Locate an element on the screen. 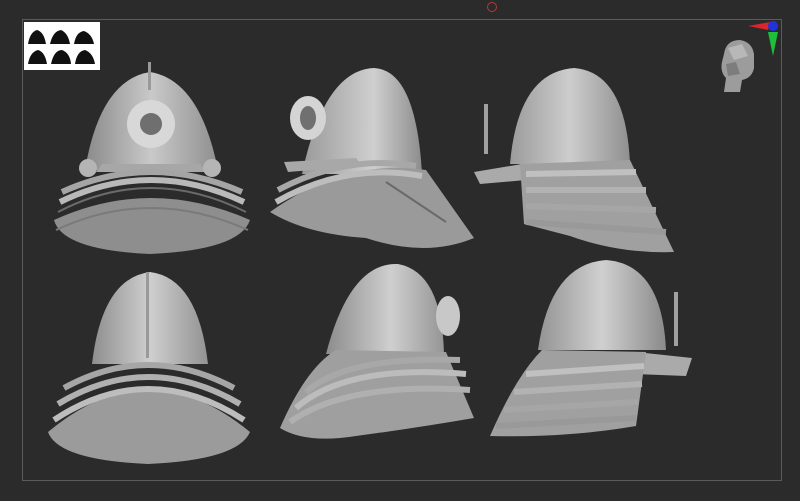  center-target-icon is located at coordinates (492, 7).